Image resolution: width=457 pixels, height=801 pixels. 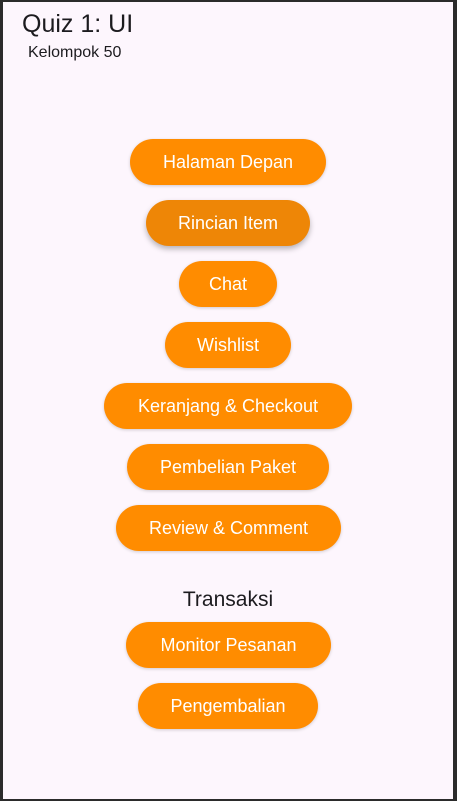 What do you see at coordinates (75, 52) in the screenshot?
I see `app-subtitle: Kelompok 50` at bounding box center [75, 52].